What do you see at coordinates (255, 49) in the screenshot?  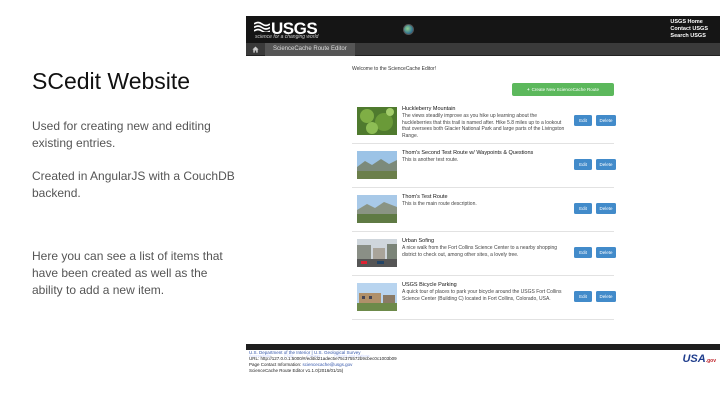 I see `home-icon` at bounding box center [255, 49].